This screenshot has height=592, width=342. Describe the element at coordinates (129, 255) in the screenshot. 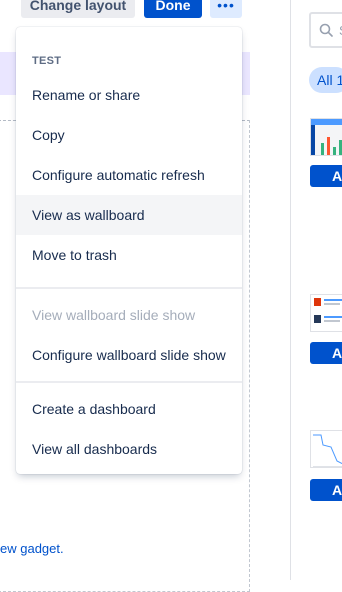

I see `menu-item-move-to-trash: Move to trash` at that location.